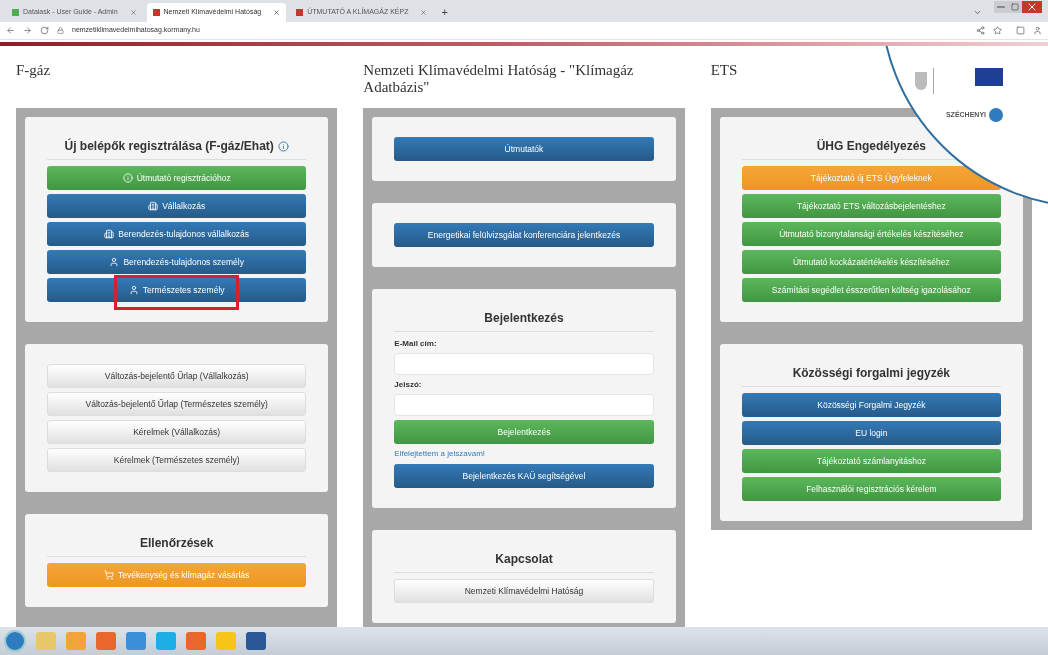  I want to click on menu-button: Közösségi Forgalmi Jegyzék, so click(871, 405).